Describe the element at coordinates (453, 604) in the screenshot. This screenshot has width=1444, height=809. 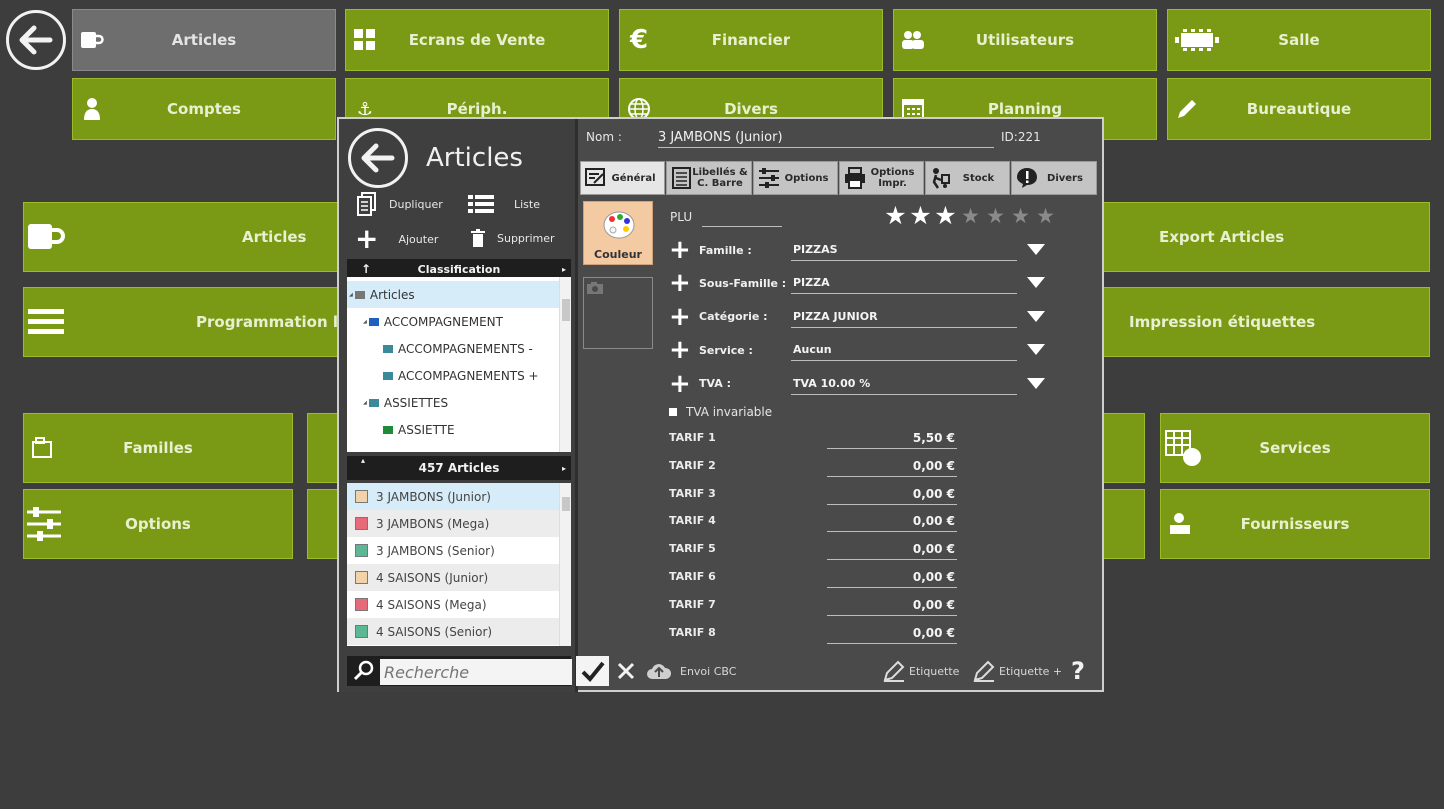
I see `list-item: 4 SAISONS (Mega)` at that location.